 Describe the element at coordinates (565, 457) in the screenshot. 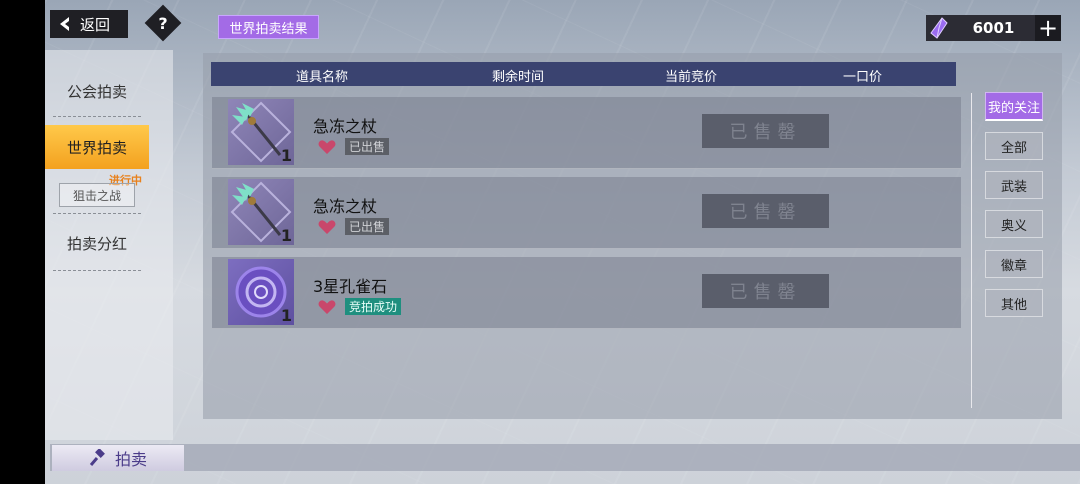

I see `bottom-bar` at that location.